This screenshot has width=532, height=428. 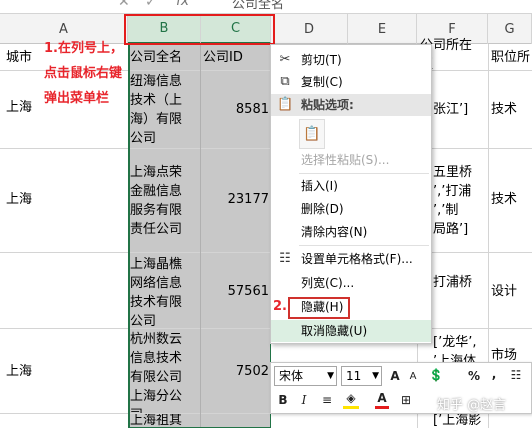 I want to click on menu-item-delete: 删除(D), so click(x=351, y=209).